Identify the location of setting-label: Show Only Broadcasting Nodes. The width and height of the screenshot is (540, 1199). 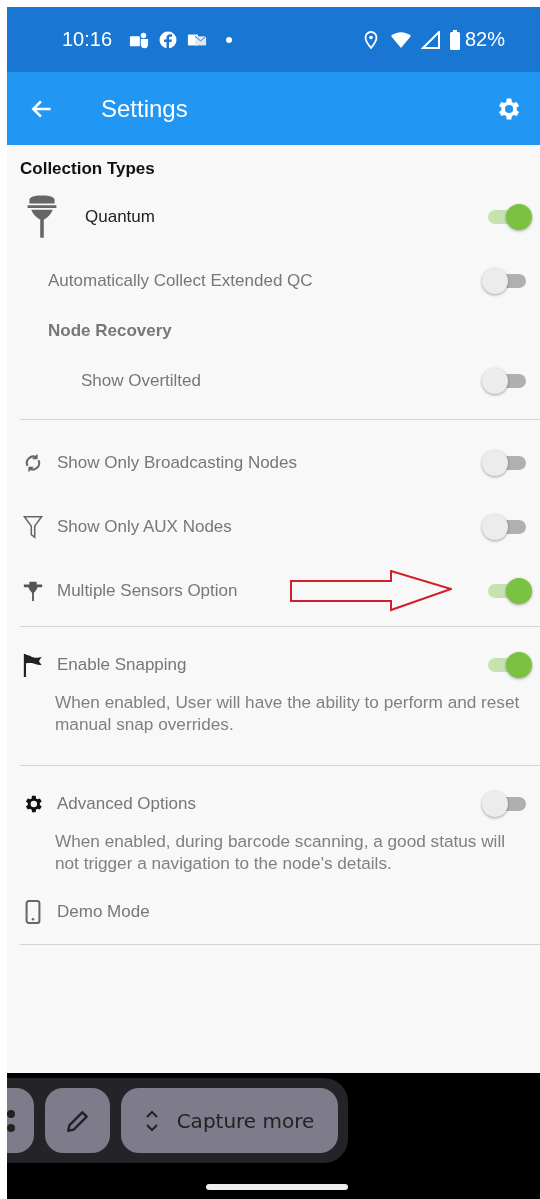
(178, 463).